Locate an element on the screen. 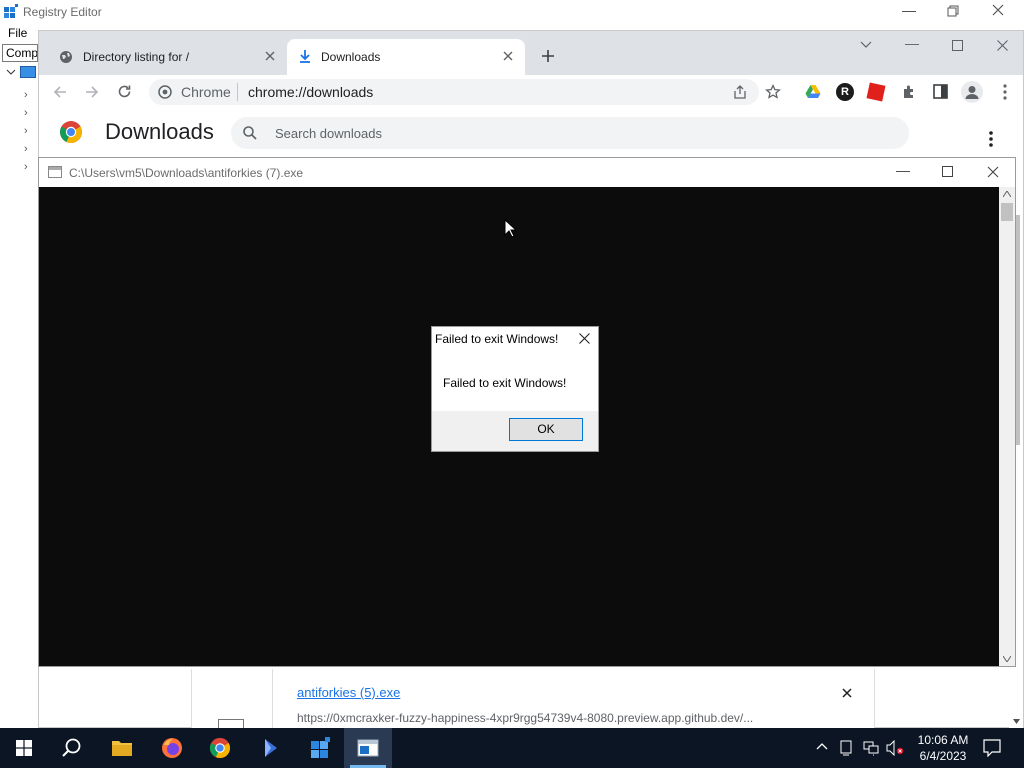 This screenshot has height=768, width=1024. new-tab-icon is located at coordinates (548, 56).